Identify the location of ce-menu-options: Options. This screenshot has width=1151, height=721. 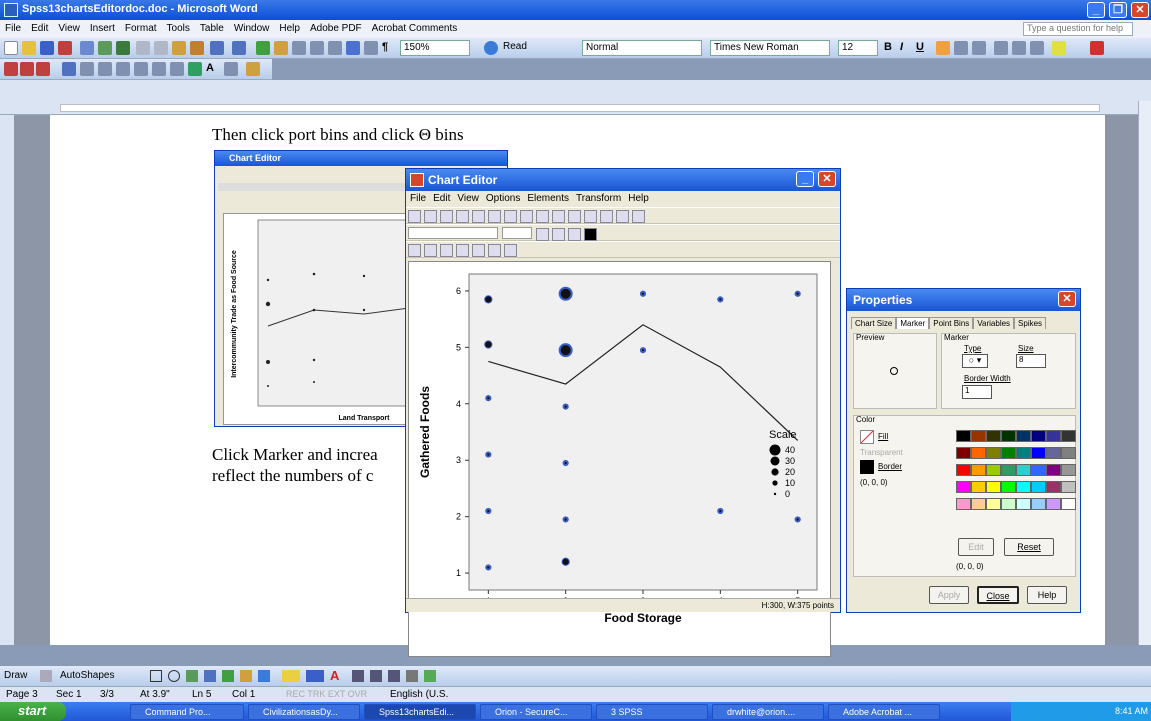
(503, 198).